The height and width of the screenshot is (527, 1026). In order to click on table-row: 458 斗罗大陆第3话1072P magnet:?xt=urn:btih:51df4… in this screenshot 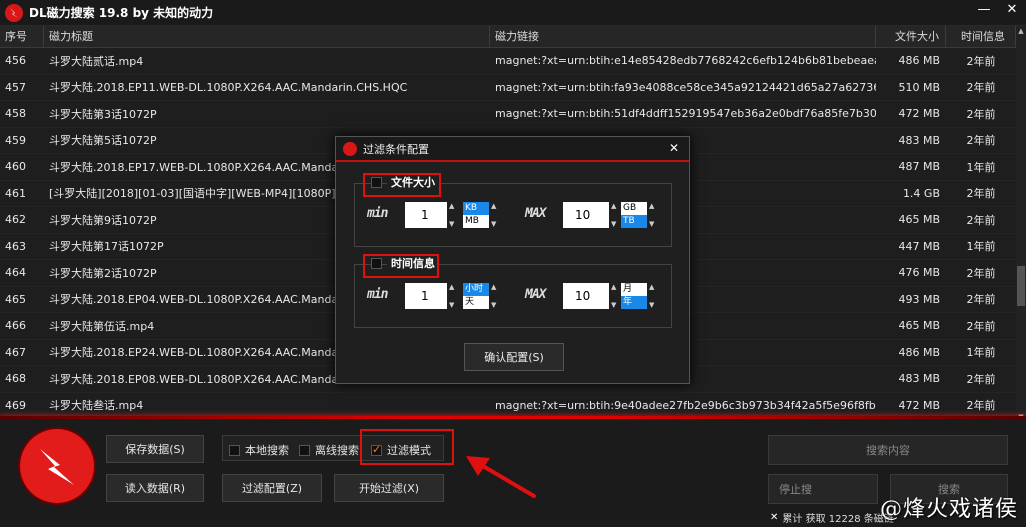, I will do `click(508, 114)`.